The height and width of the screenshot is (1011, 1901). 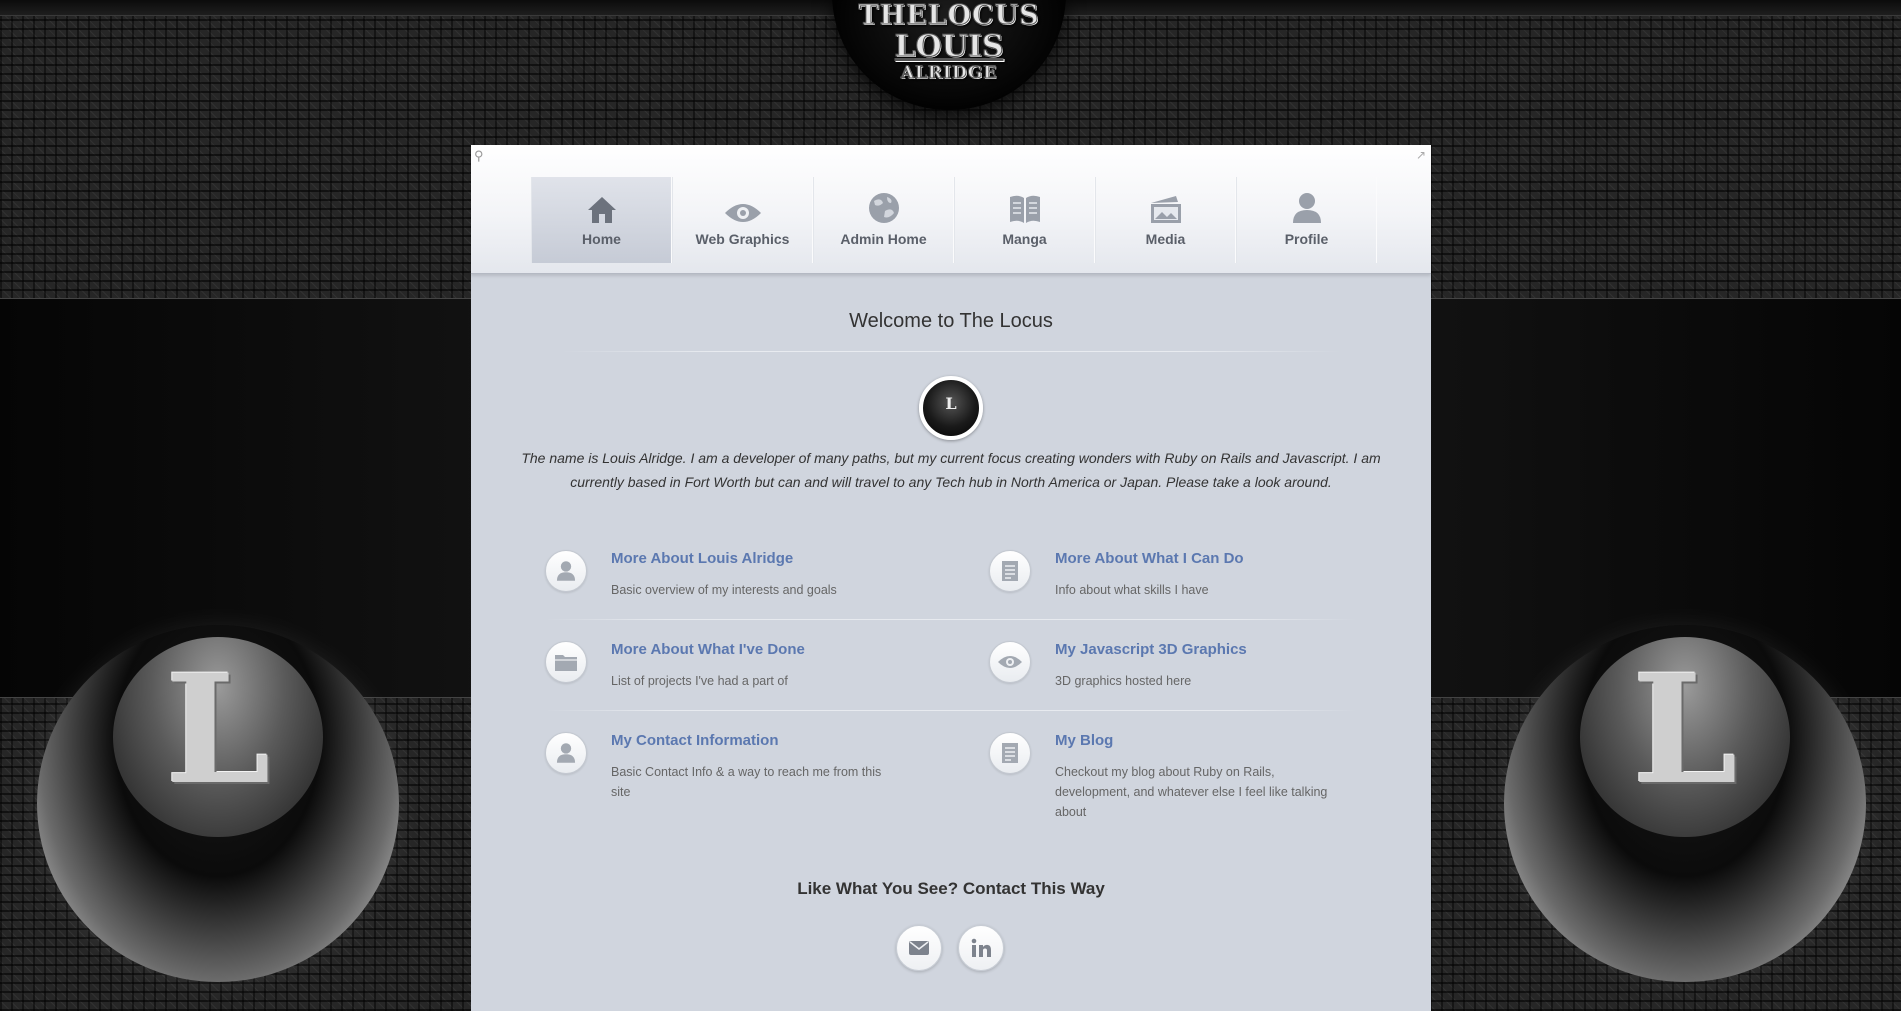 What do you see at coordinates (949, 73) in the screenshot?
I see `logo-line-3: ALRIDGE` at bounding box center [949, 73].